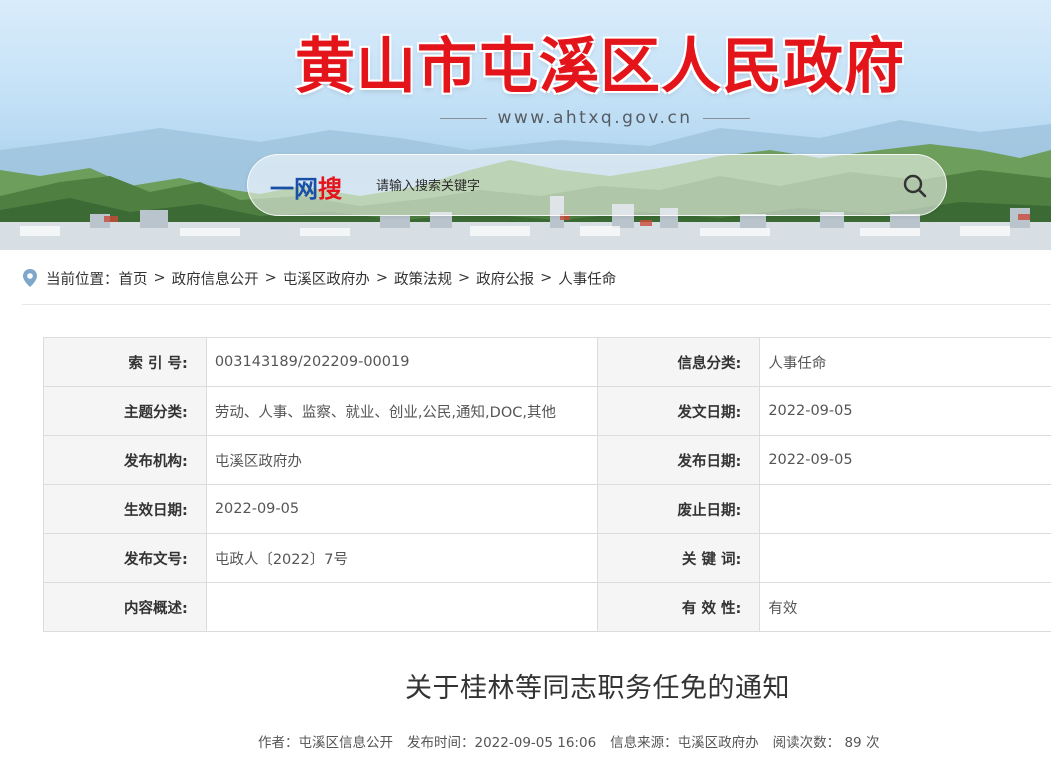  I want to click on breadcrumb-home: 首页, so click(133, 278).